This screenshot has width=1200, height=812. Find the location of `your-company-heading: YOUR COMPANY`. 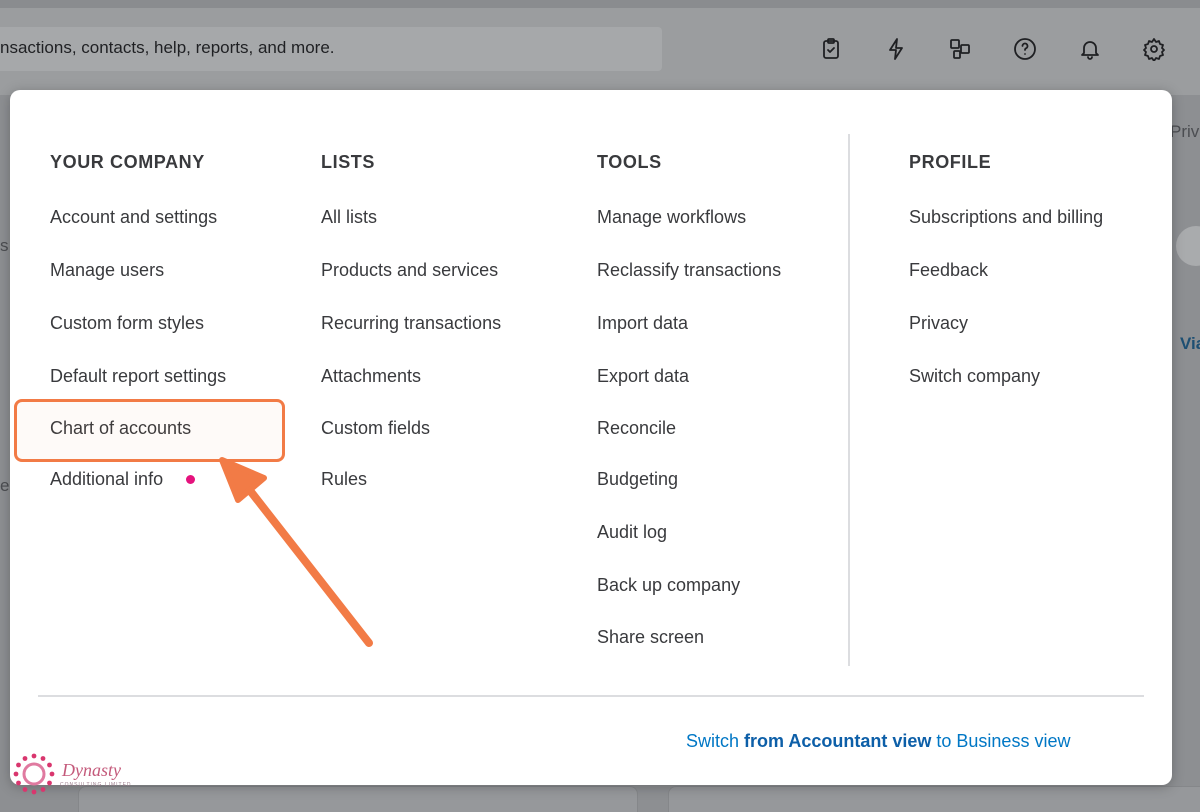

your-company-heading: YOUR COMPANY is located at coordinates (127, 162).